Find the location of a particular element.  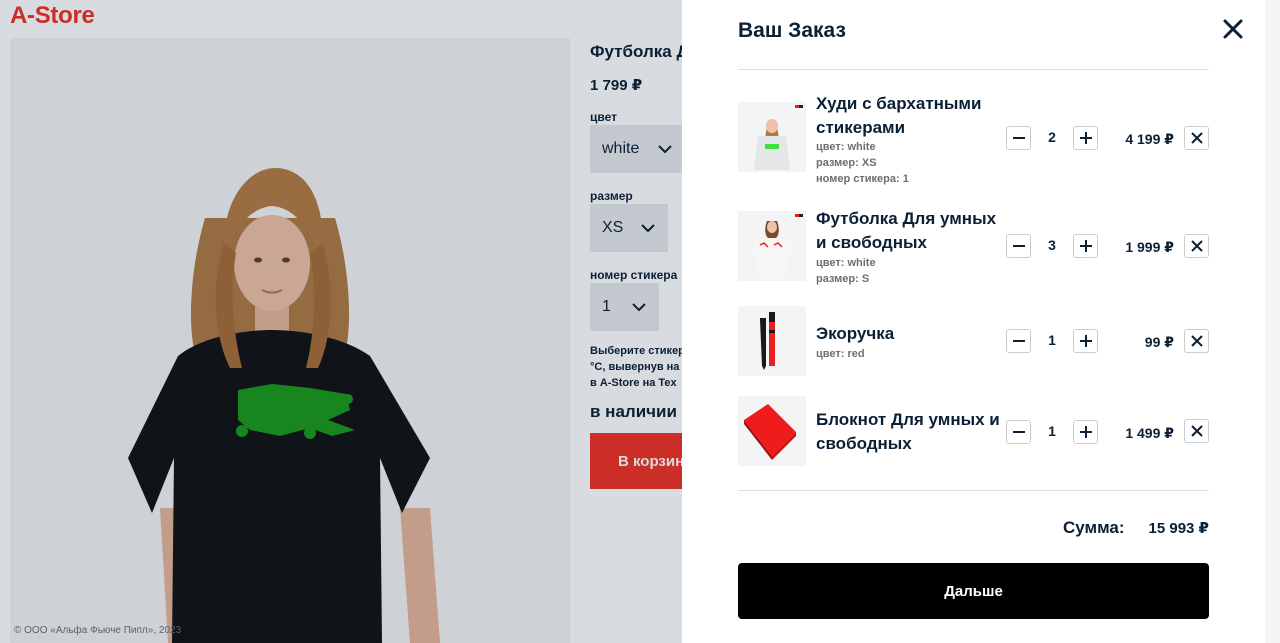

total-value: 15 993 ₽ is located at coordinates (1178, 528).